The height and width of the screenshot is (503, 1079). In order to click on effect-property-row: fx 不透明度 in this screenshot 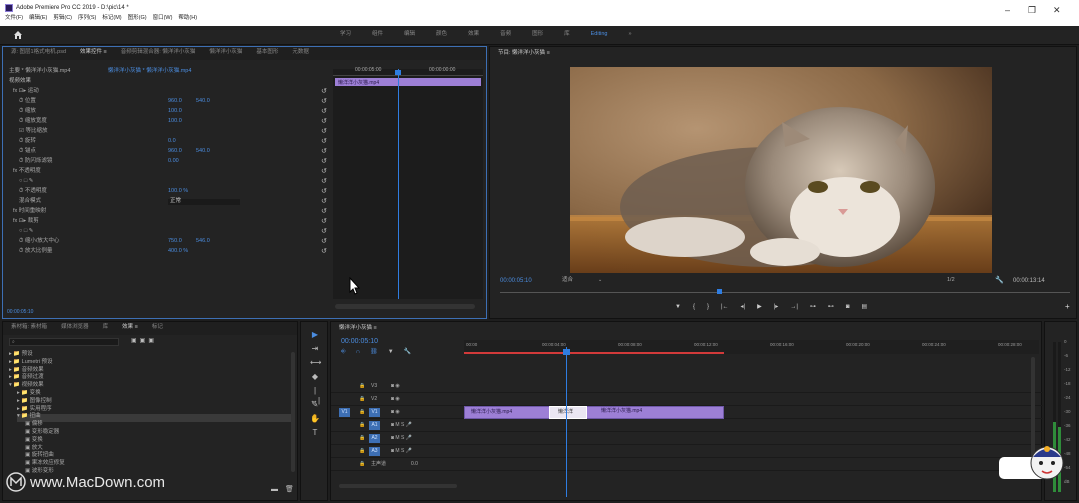, I will do `click(27, 171)`.